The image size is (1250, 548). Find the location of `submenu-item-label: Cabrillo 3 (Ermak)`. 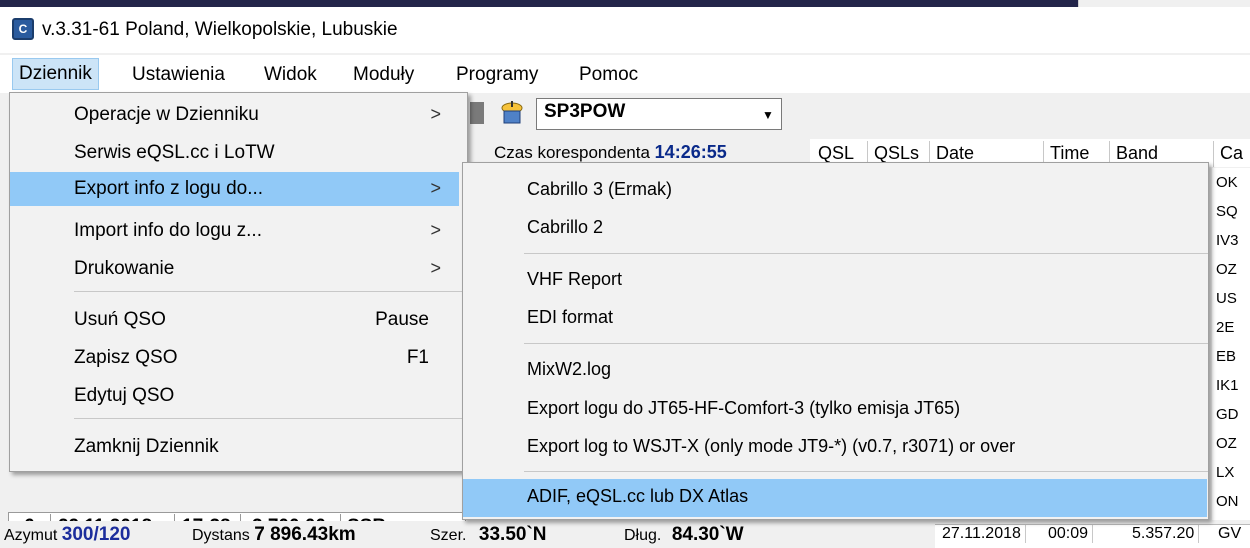

submenu-item-label: Cabrillo 3 (Ermak) is located at coordinates (600, 189).